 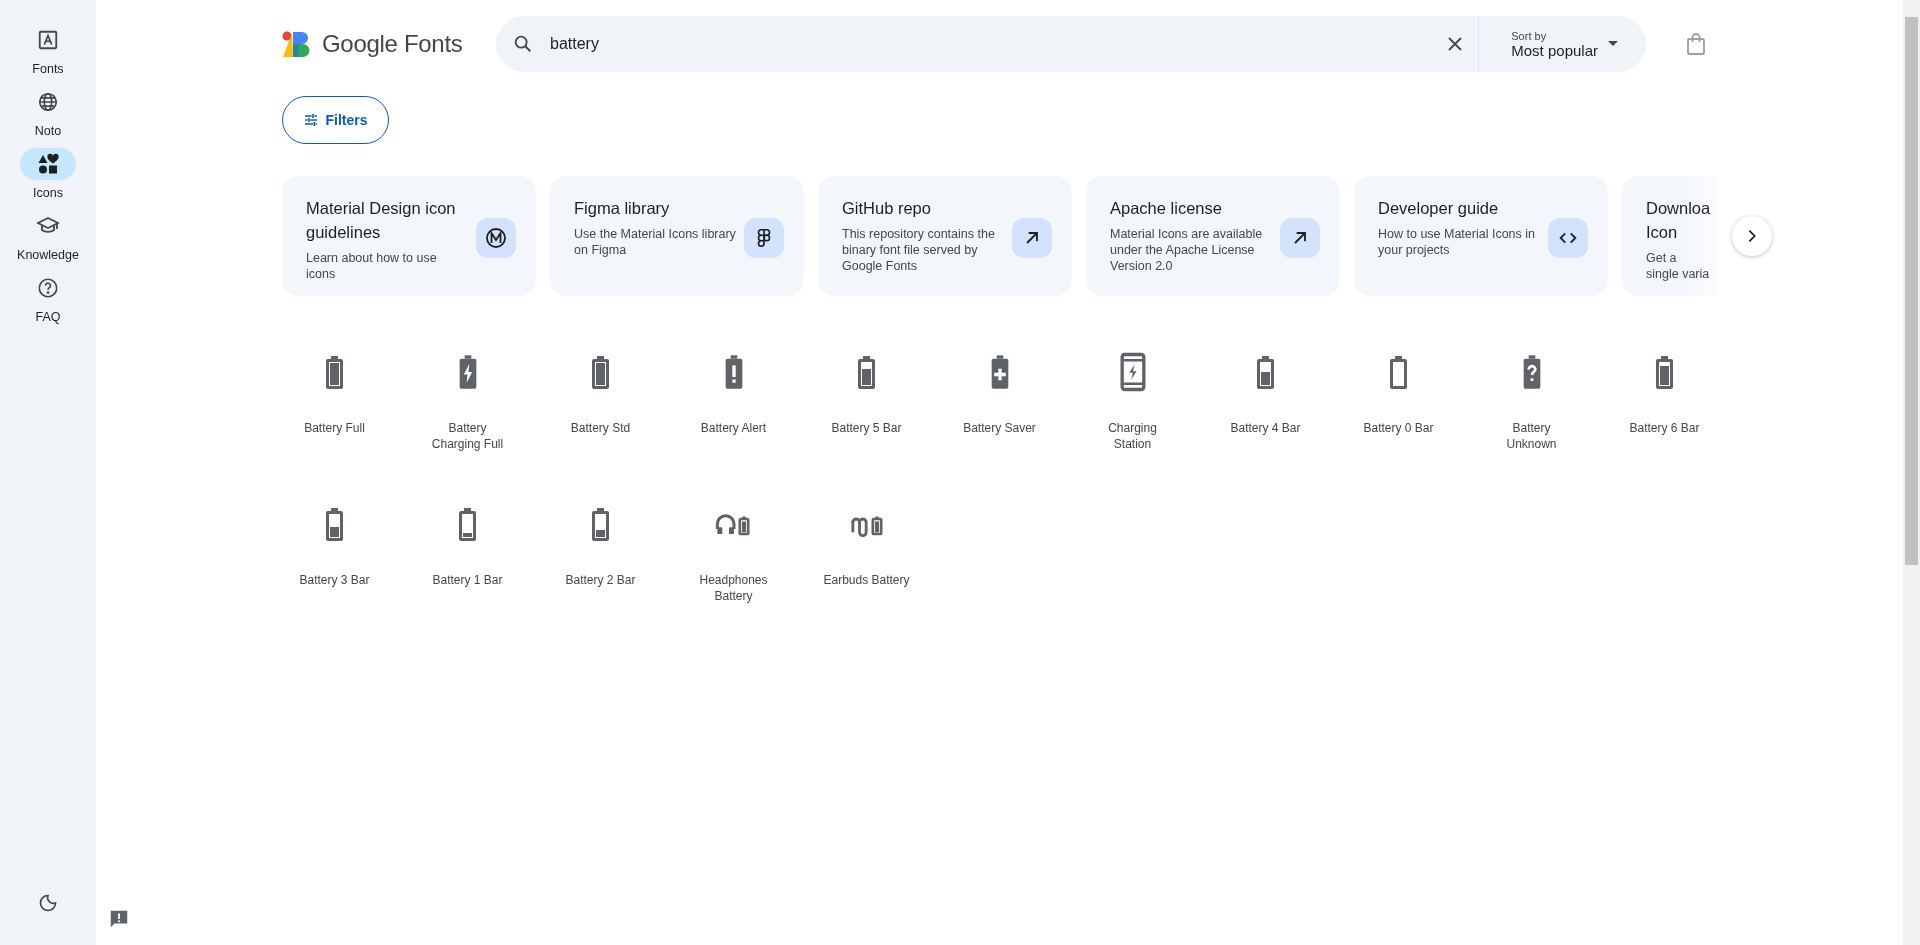 I want to click on m-circle-icon, so click(x=496, y=238).